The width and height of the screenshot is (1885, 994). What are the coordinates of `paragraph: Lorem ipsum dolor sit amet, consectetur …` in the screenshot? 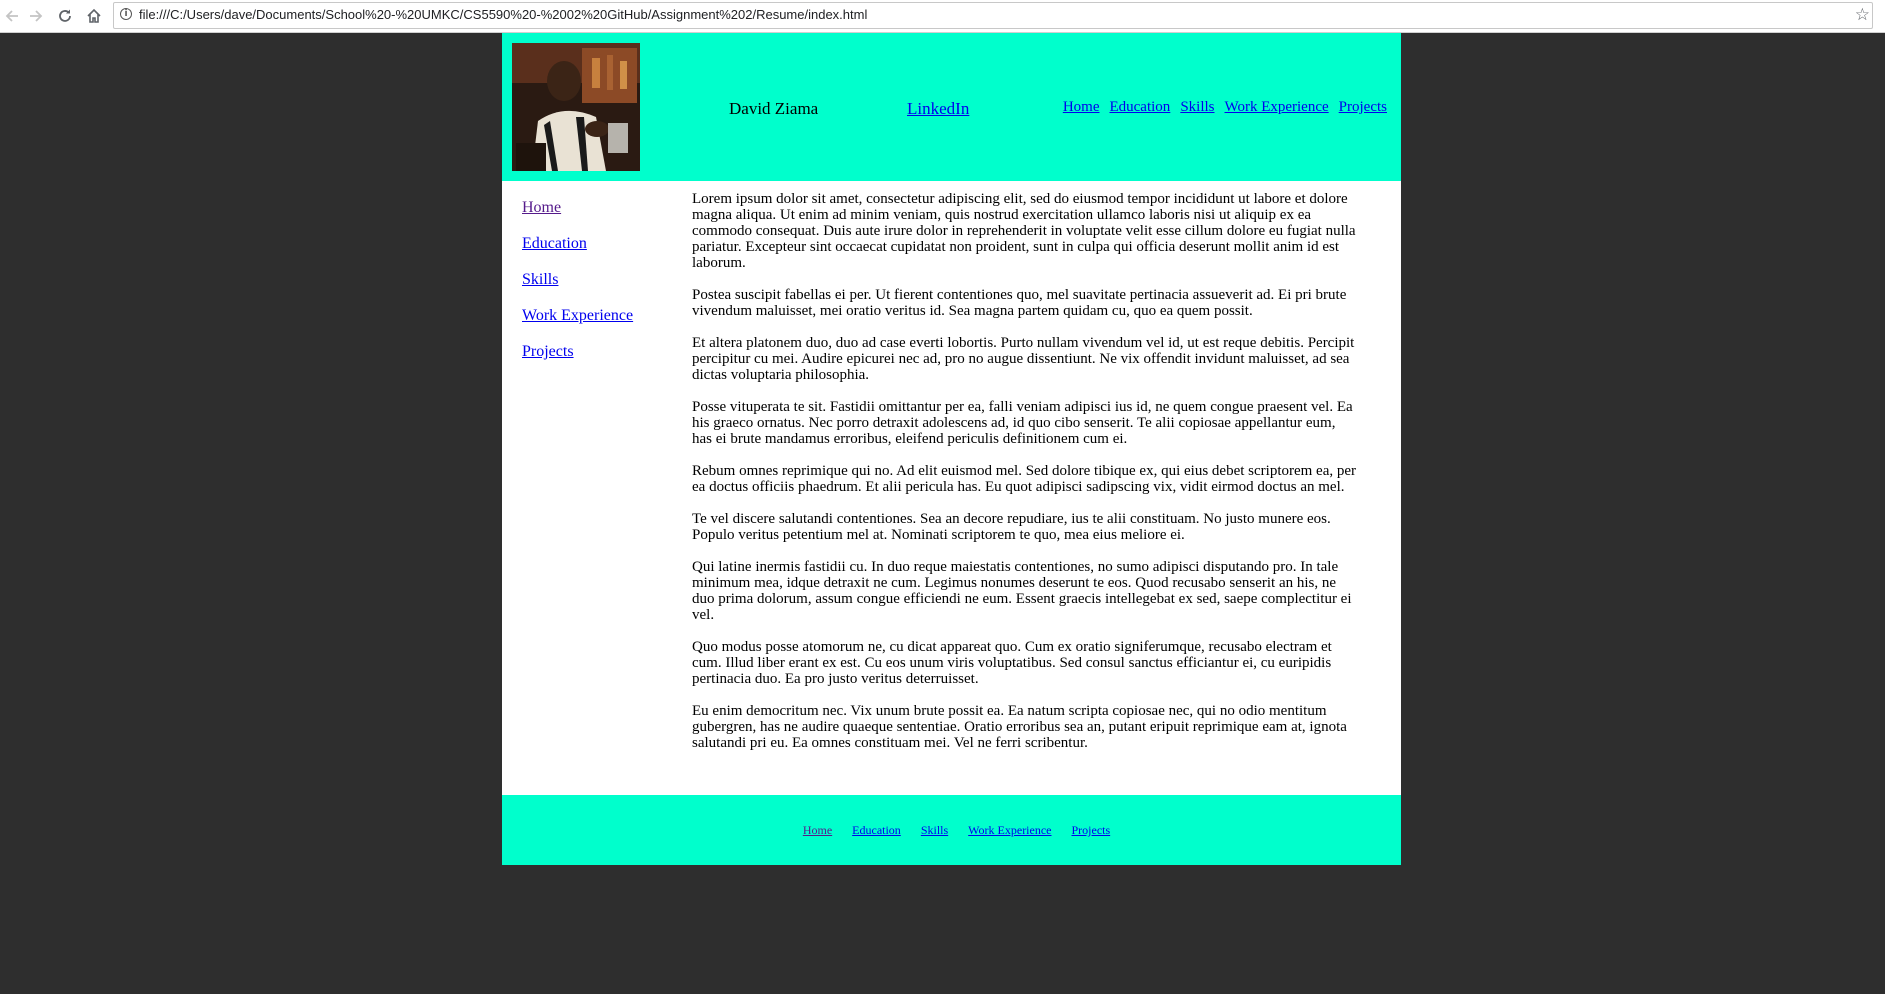 It's located at (1024, 231).